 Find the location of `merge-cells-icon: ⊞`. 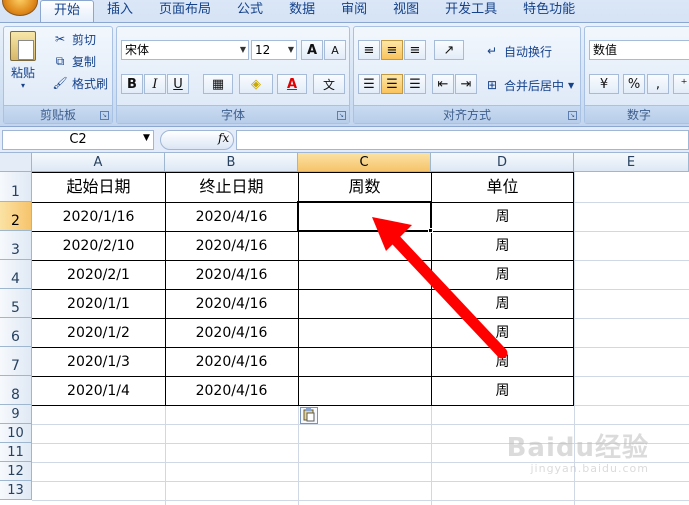

merge-cells-icon: ⊞ is located at coordinates (492, 85).